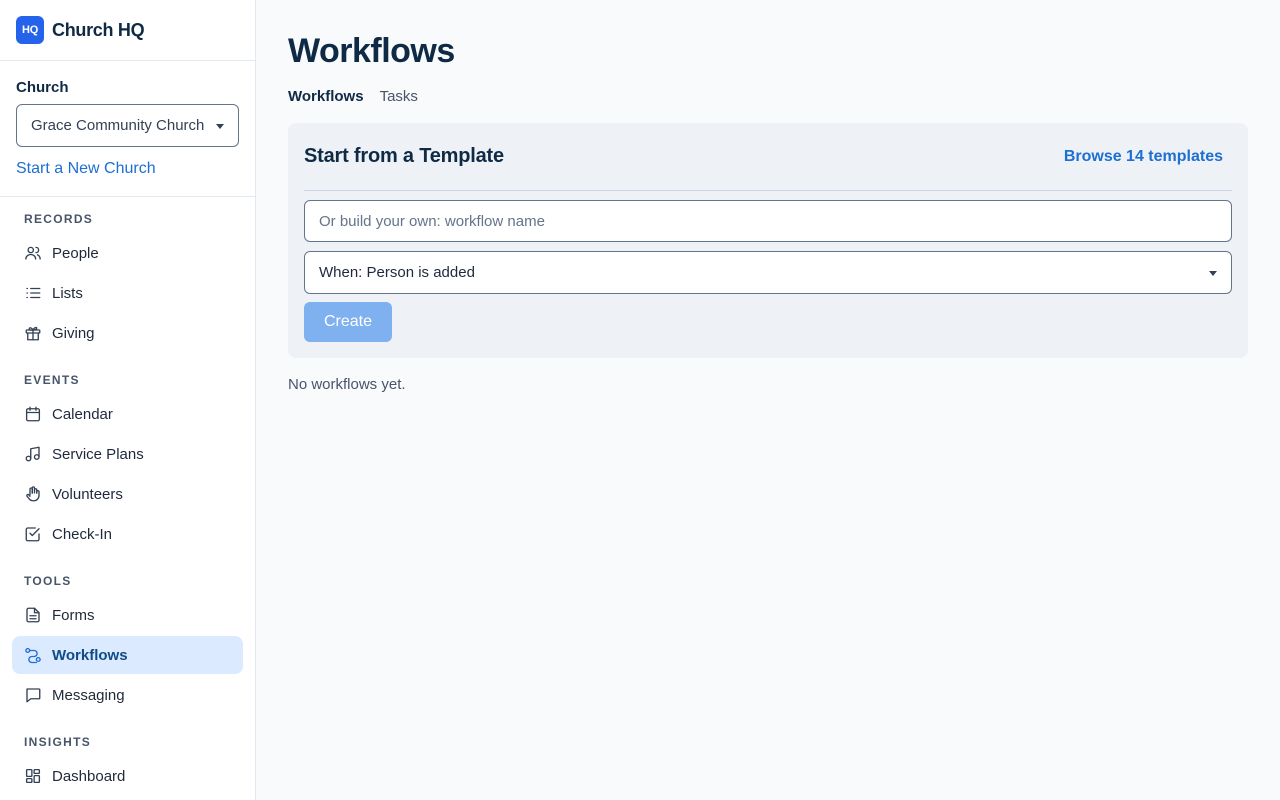  What do you see at coordinates (75, 253) in the screenshot?
I see `sidebar-item-label: People` at bounding box center [75, 253].